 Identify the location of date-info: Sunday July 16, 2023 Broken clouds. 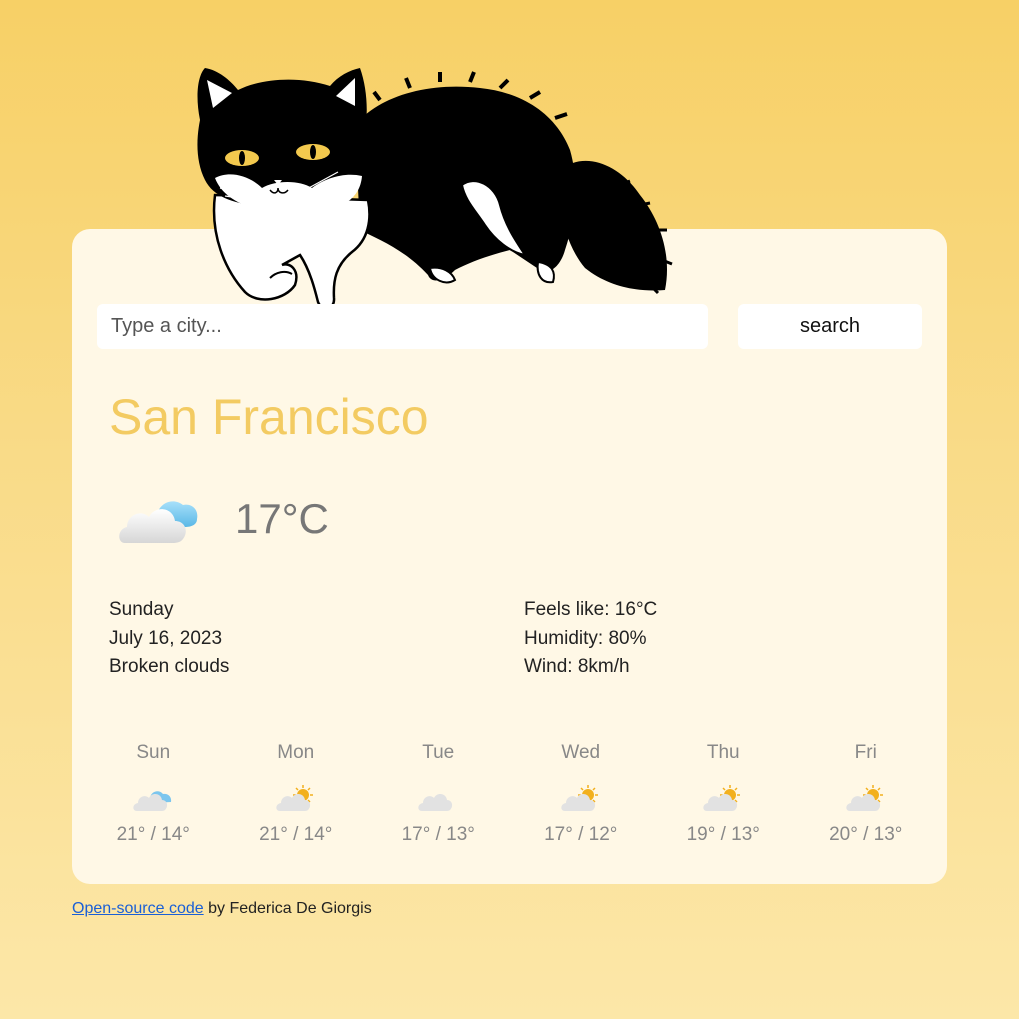
(169, 639).